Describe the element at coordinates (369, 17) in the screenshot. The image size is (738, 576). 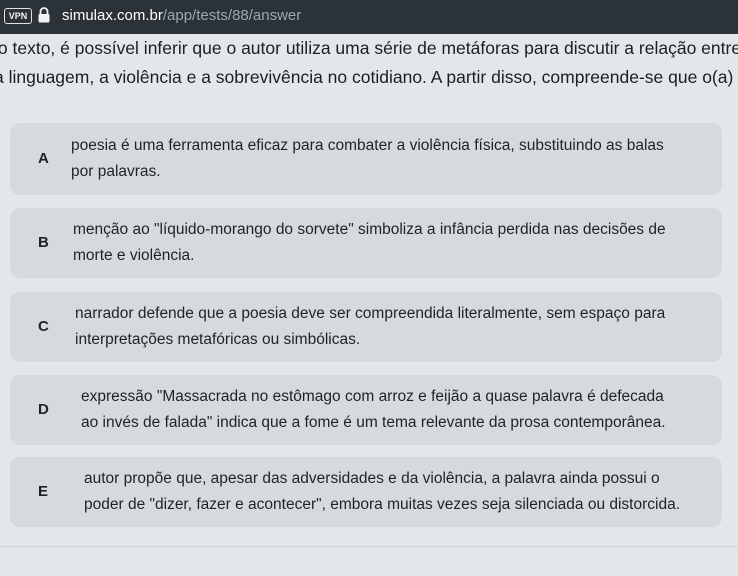
I see `browser-url-bar: VPN simulax.com.br/app/tests/88/answer` at that location.